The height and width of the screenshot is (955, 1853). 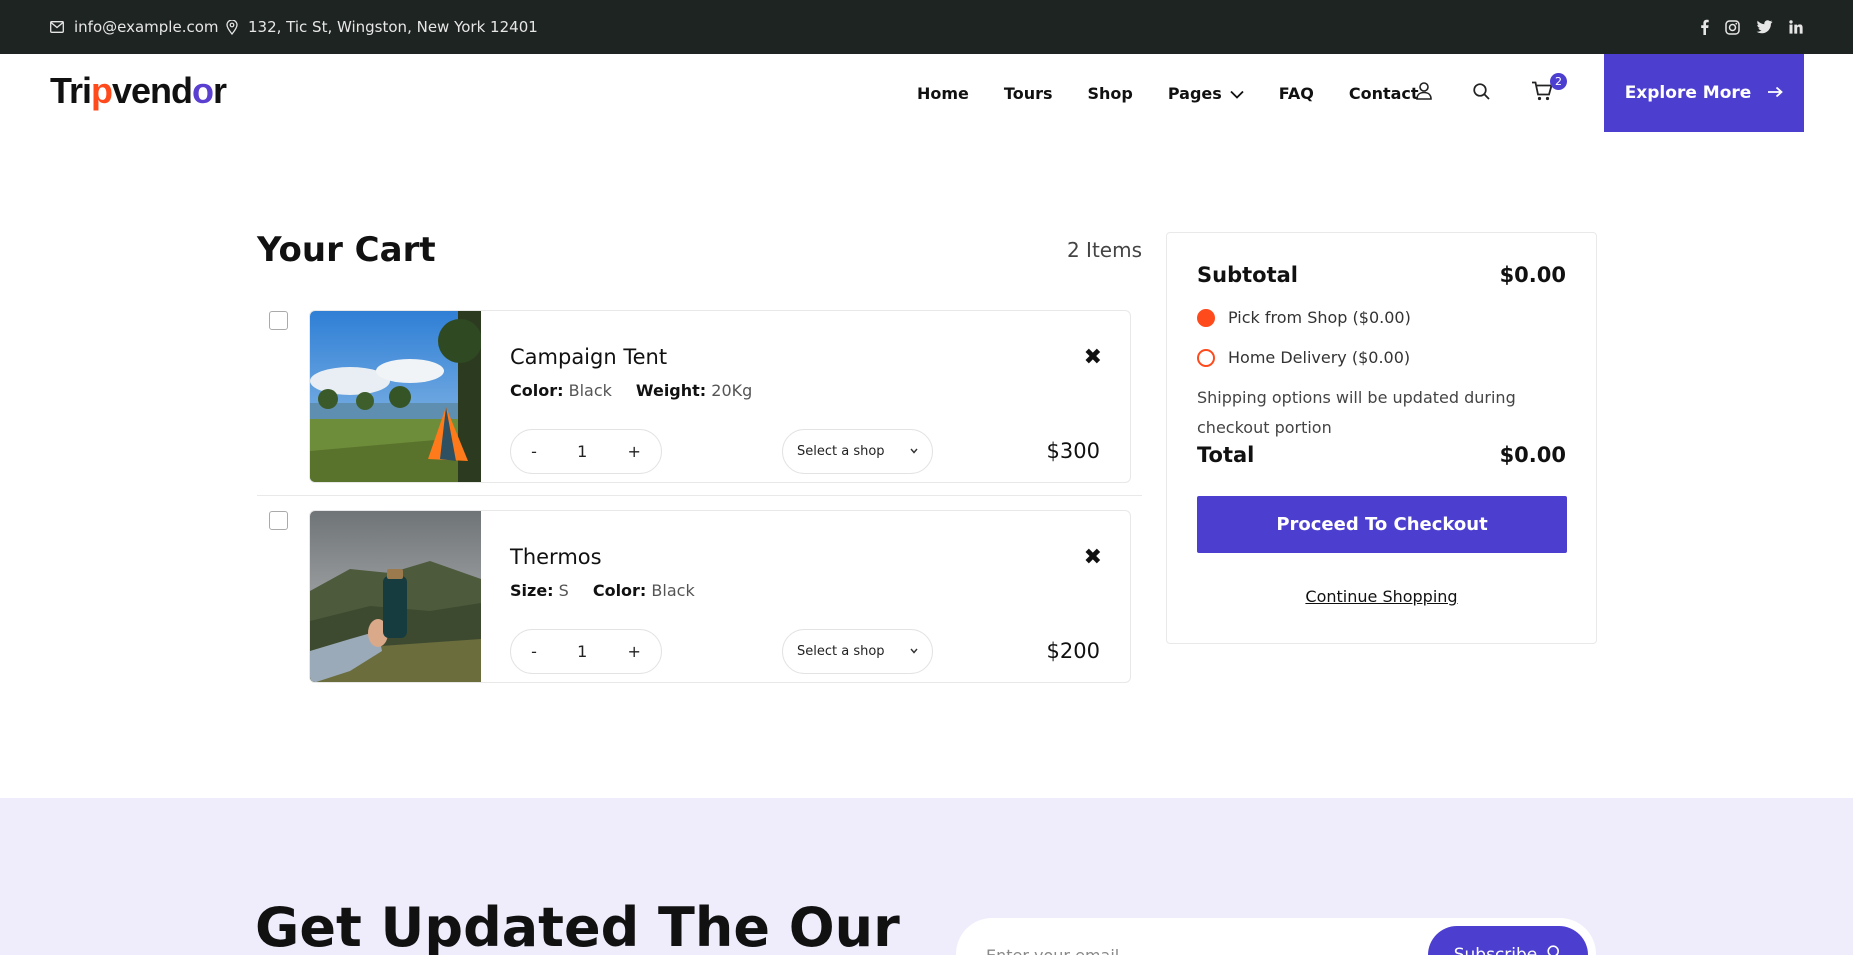 What do you see at coordinates (1424, 93) in the screenshot?
I see `user-icon` at bounding box center [1424, 93].